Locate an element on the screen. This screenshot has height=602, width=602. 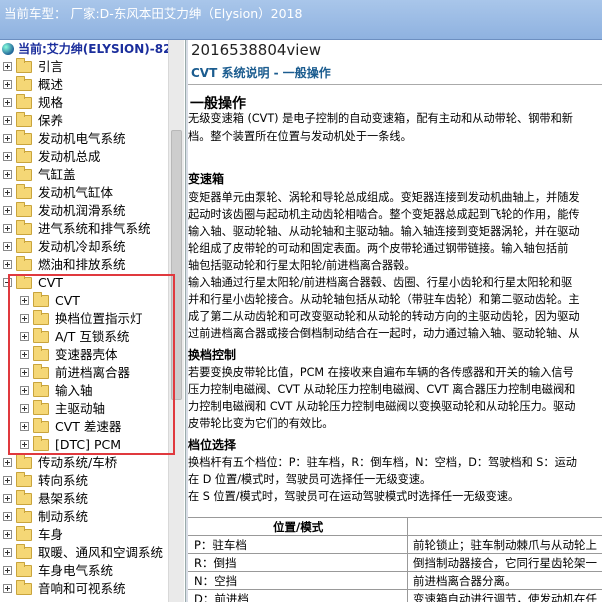
tree-item-label: 发动机气缸体 is located at coordinates (76, 192).